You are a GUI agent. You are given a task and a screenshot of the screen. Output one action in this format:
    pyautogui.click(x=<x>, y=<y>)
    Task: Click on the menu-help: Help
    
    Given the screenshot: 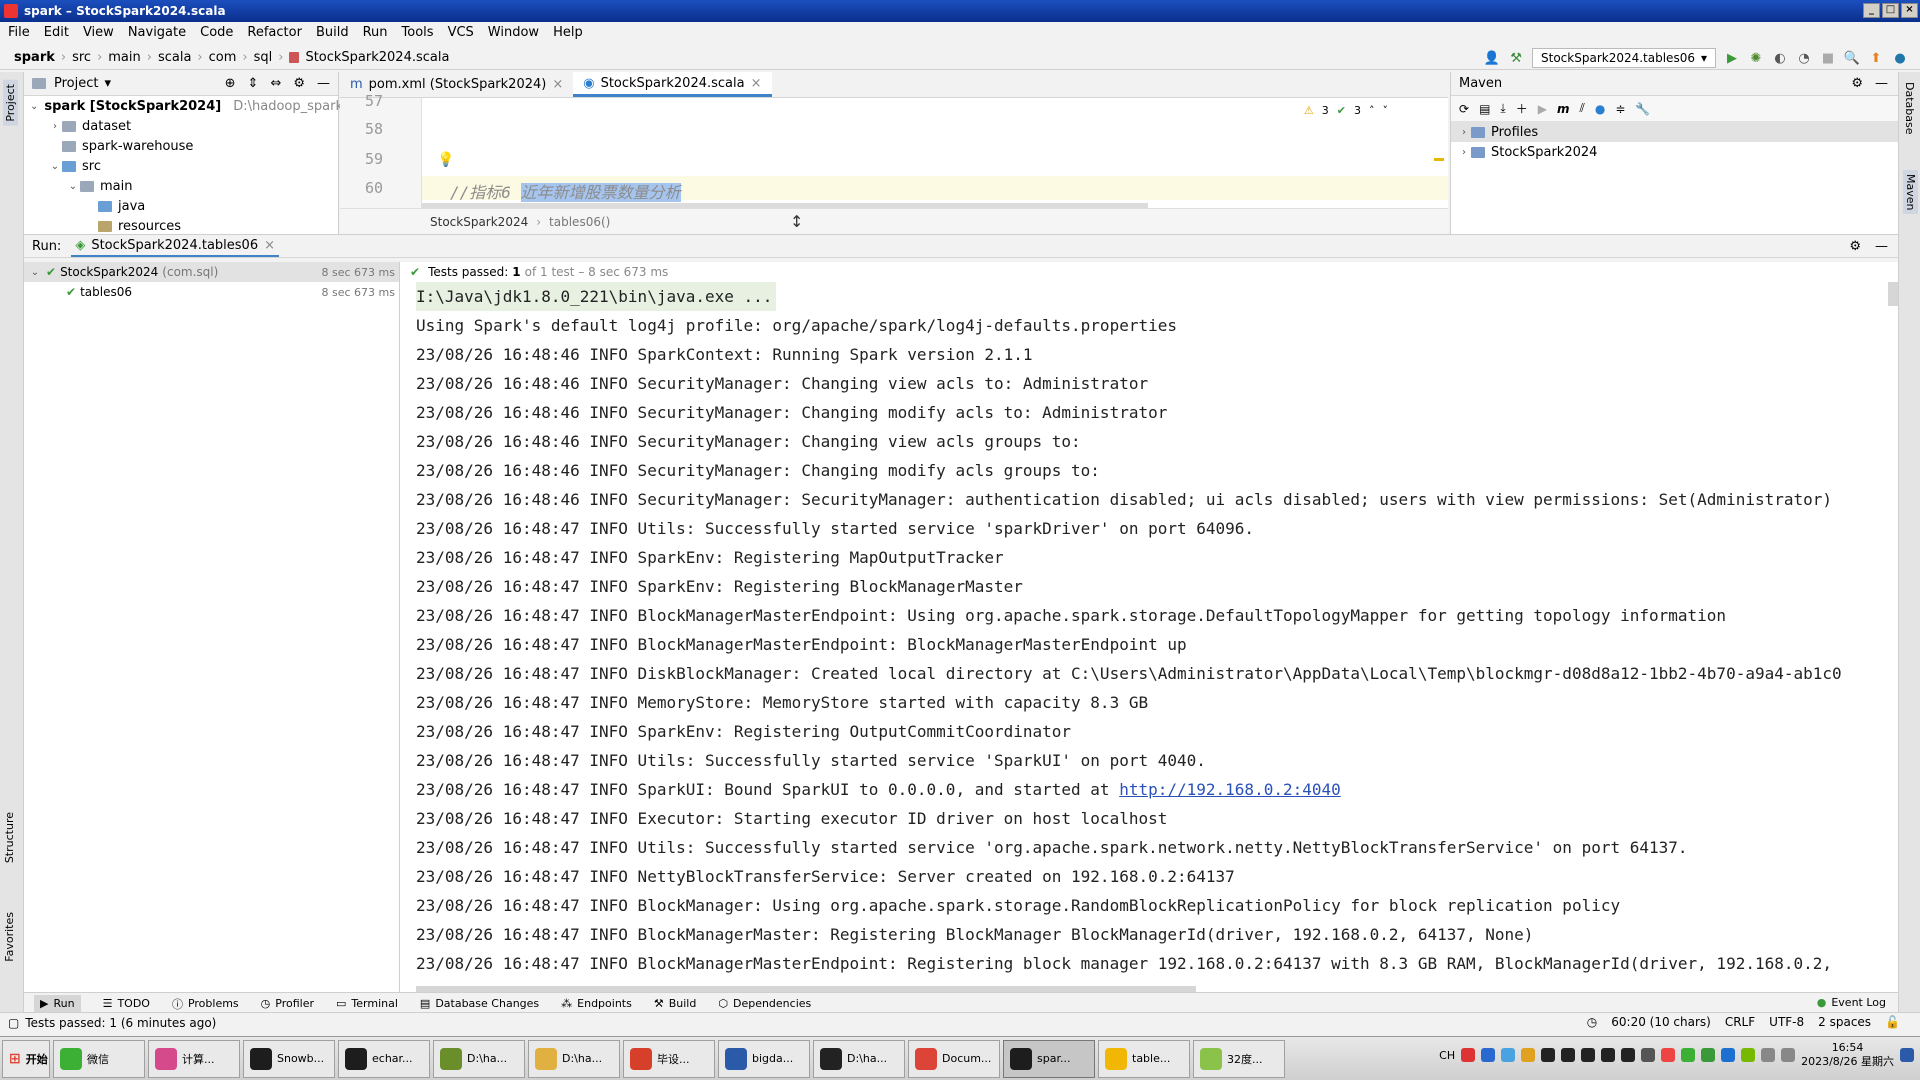 What is the action you would take?
    pyautogui.click(x=568, y=32)
    